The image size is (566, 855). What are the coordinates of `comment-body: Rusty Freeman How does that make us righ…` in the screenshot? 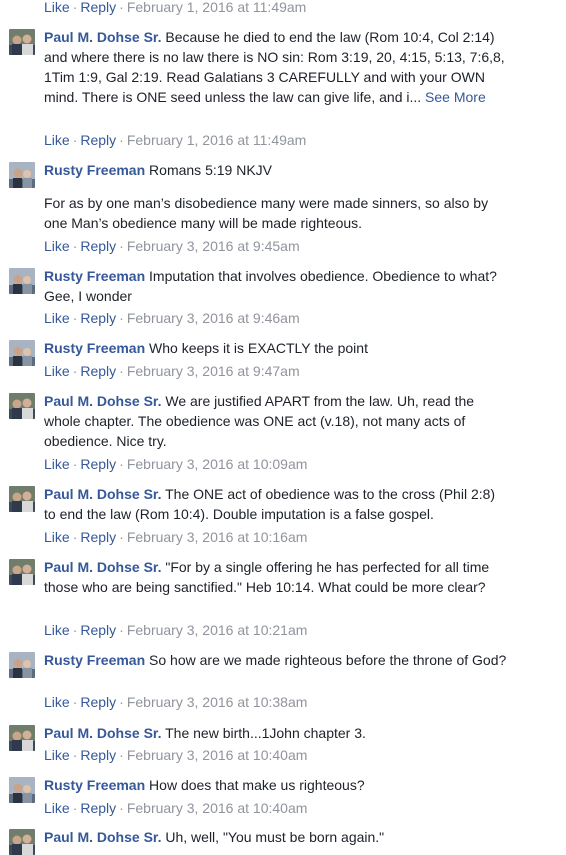 It's located at (277, 785).